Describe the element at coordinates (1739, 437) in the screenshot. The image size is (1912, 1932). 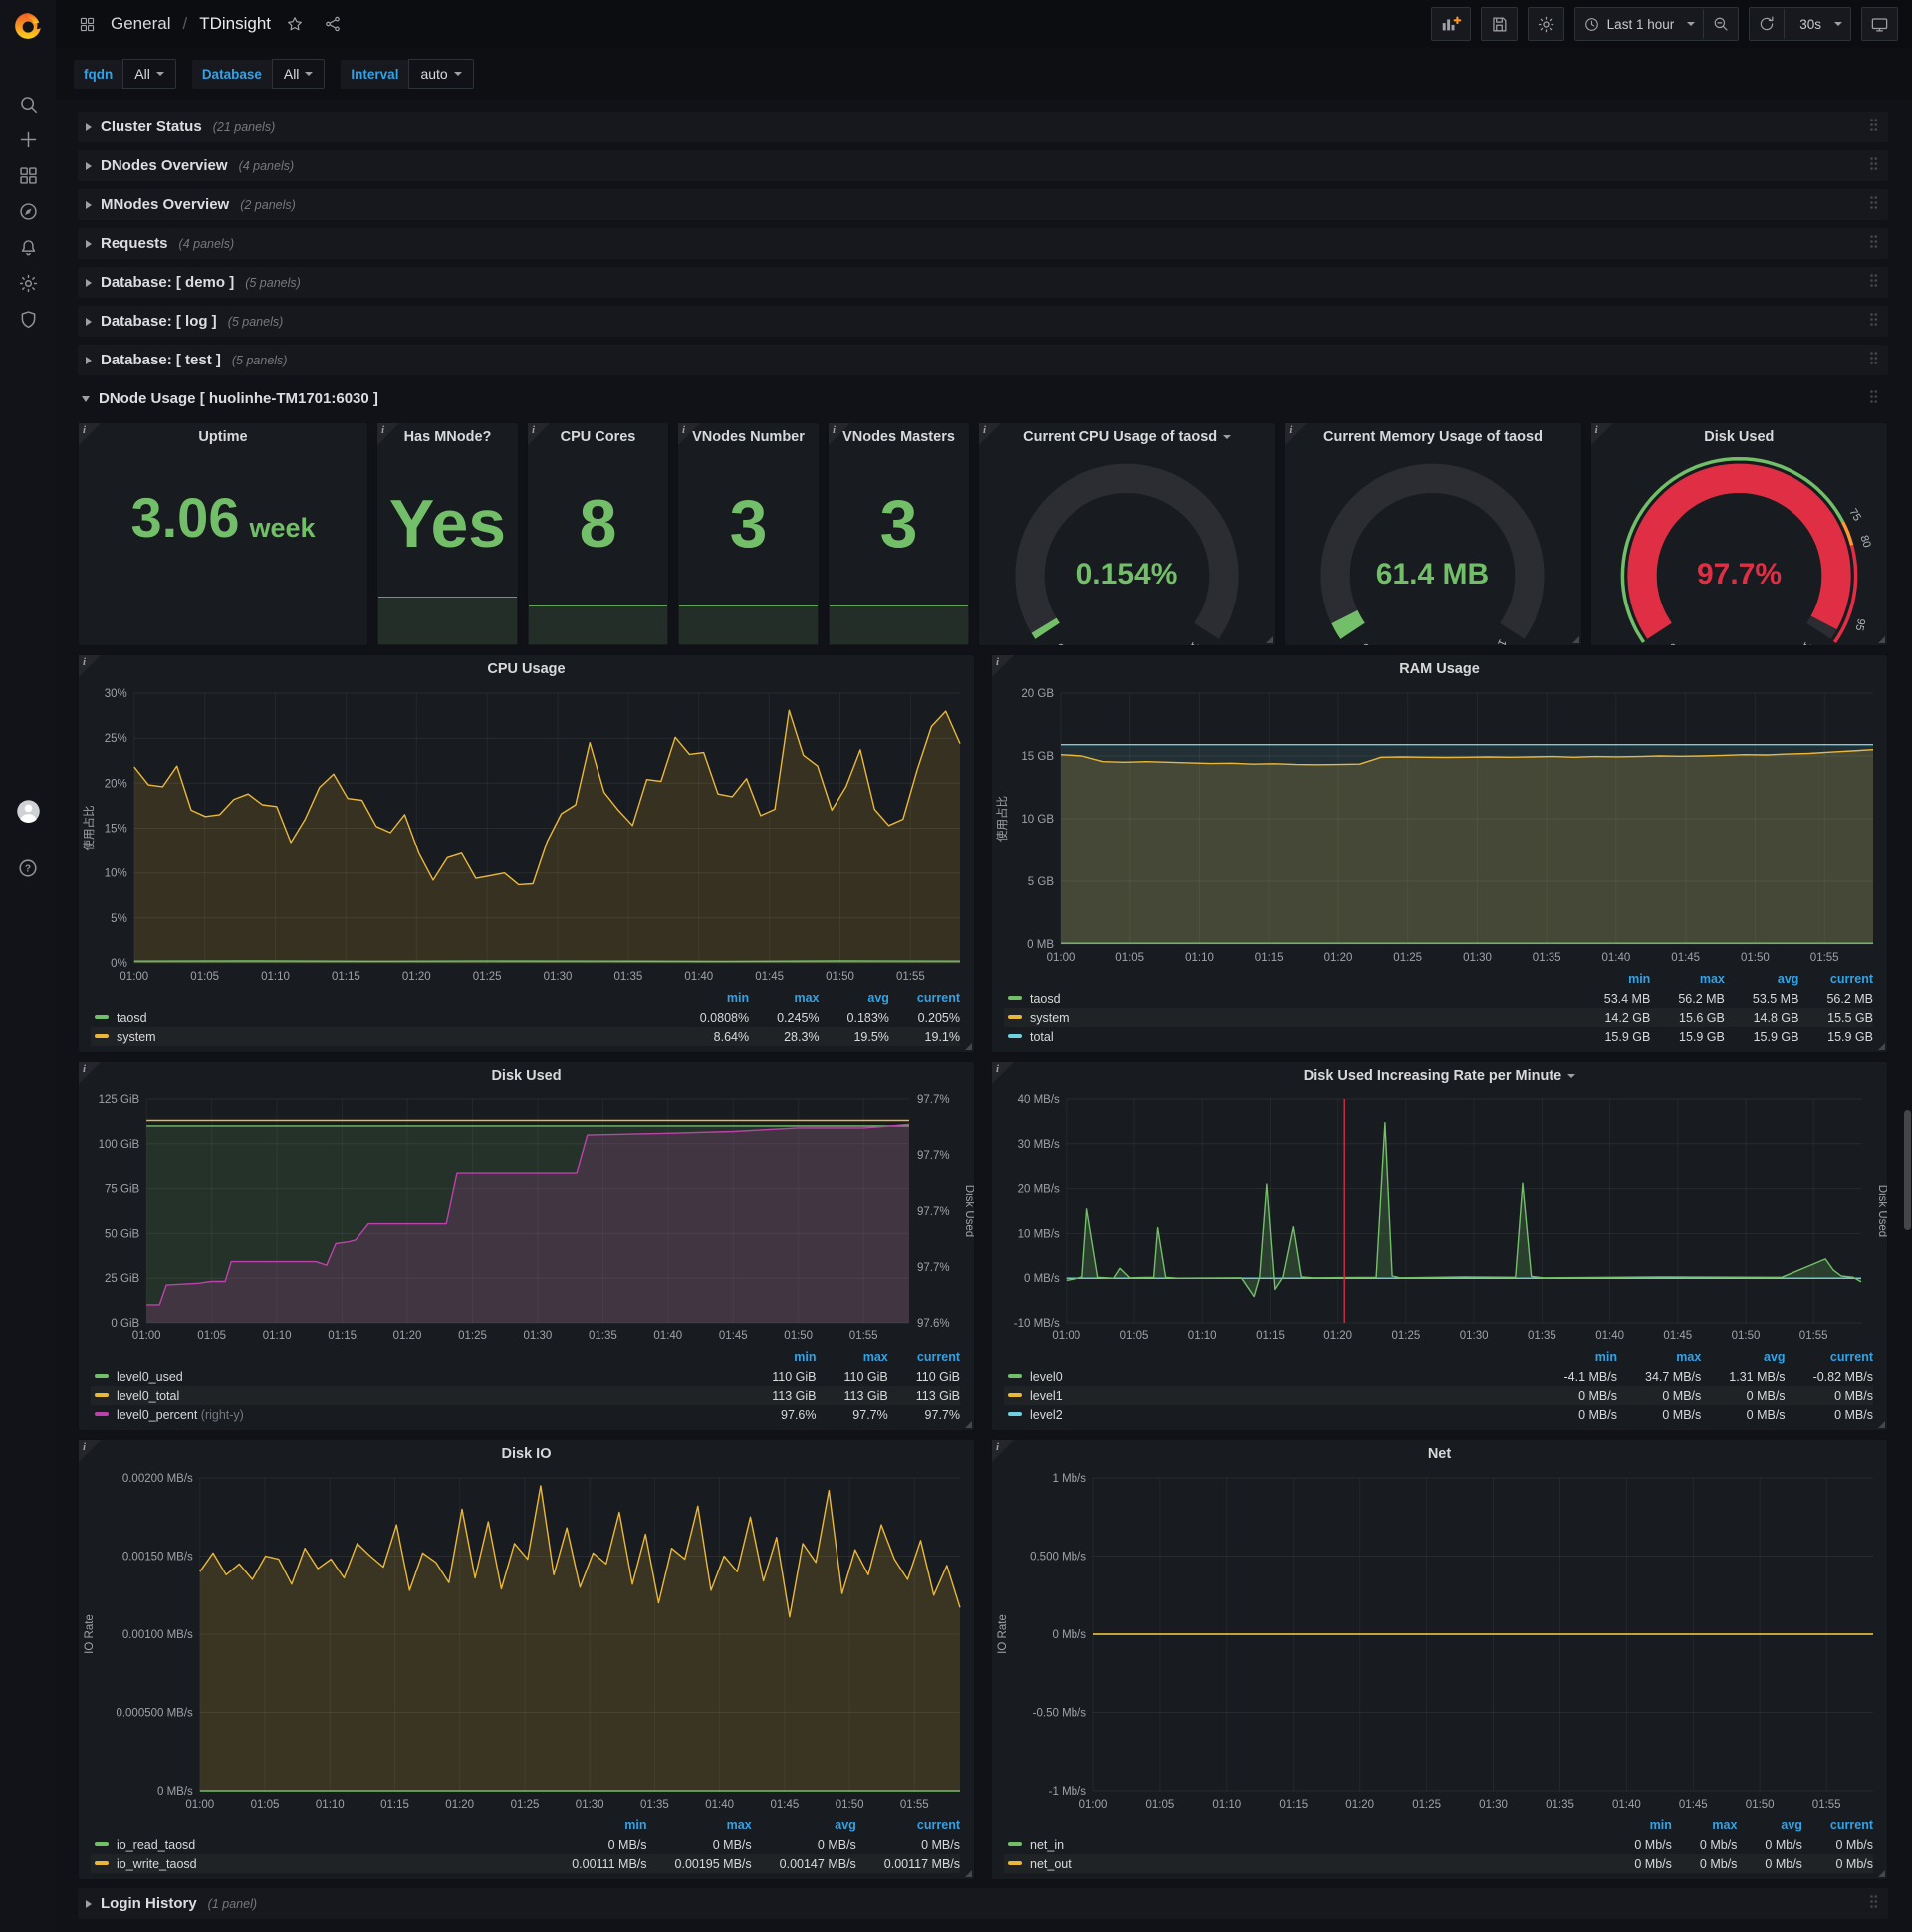
I see `panel-title: Disk Used` at that location.